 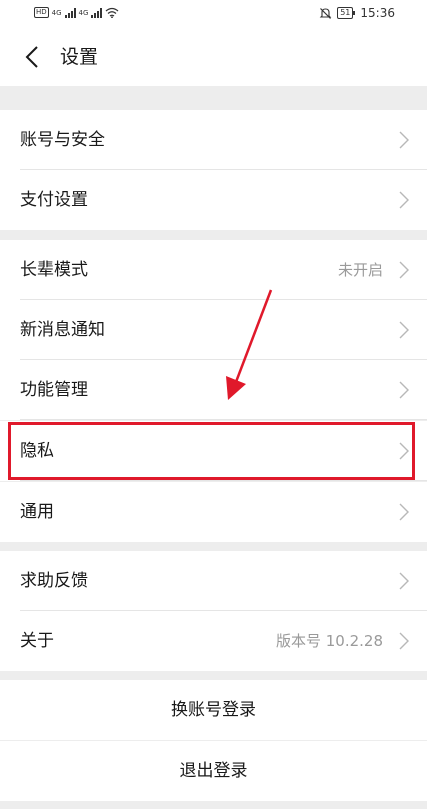 I want to click on settings-item-about: 关于 版本号 10.2.28, so click(x=213, y=641).